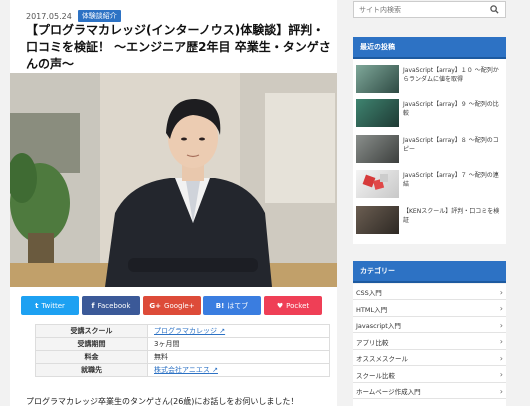  What do you see at coordinates (371, 309) in the screenshot?
I see `category-label: HTML入門` at bounding box center [371, 309].